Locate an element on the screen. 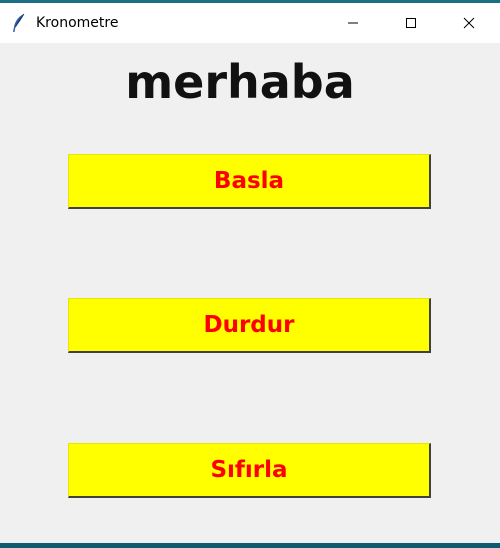 The width and height of the screenshot is (500, 548). feather-icon is located at coordinates (19, 23).